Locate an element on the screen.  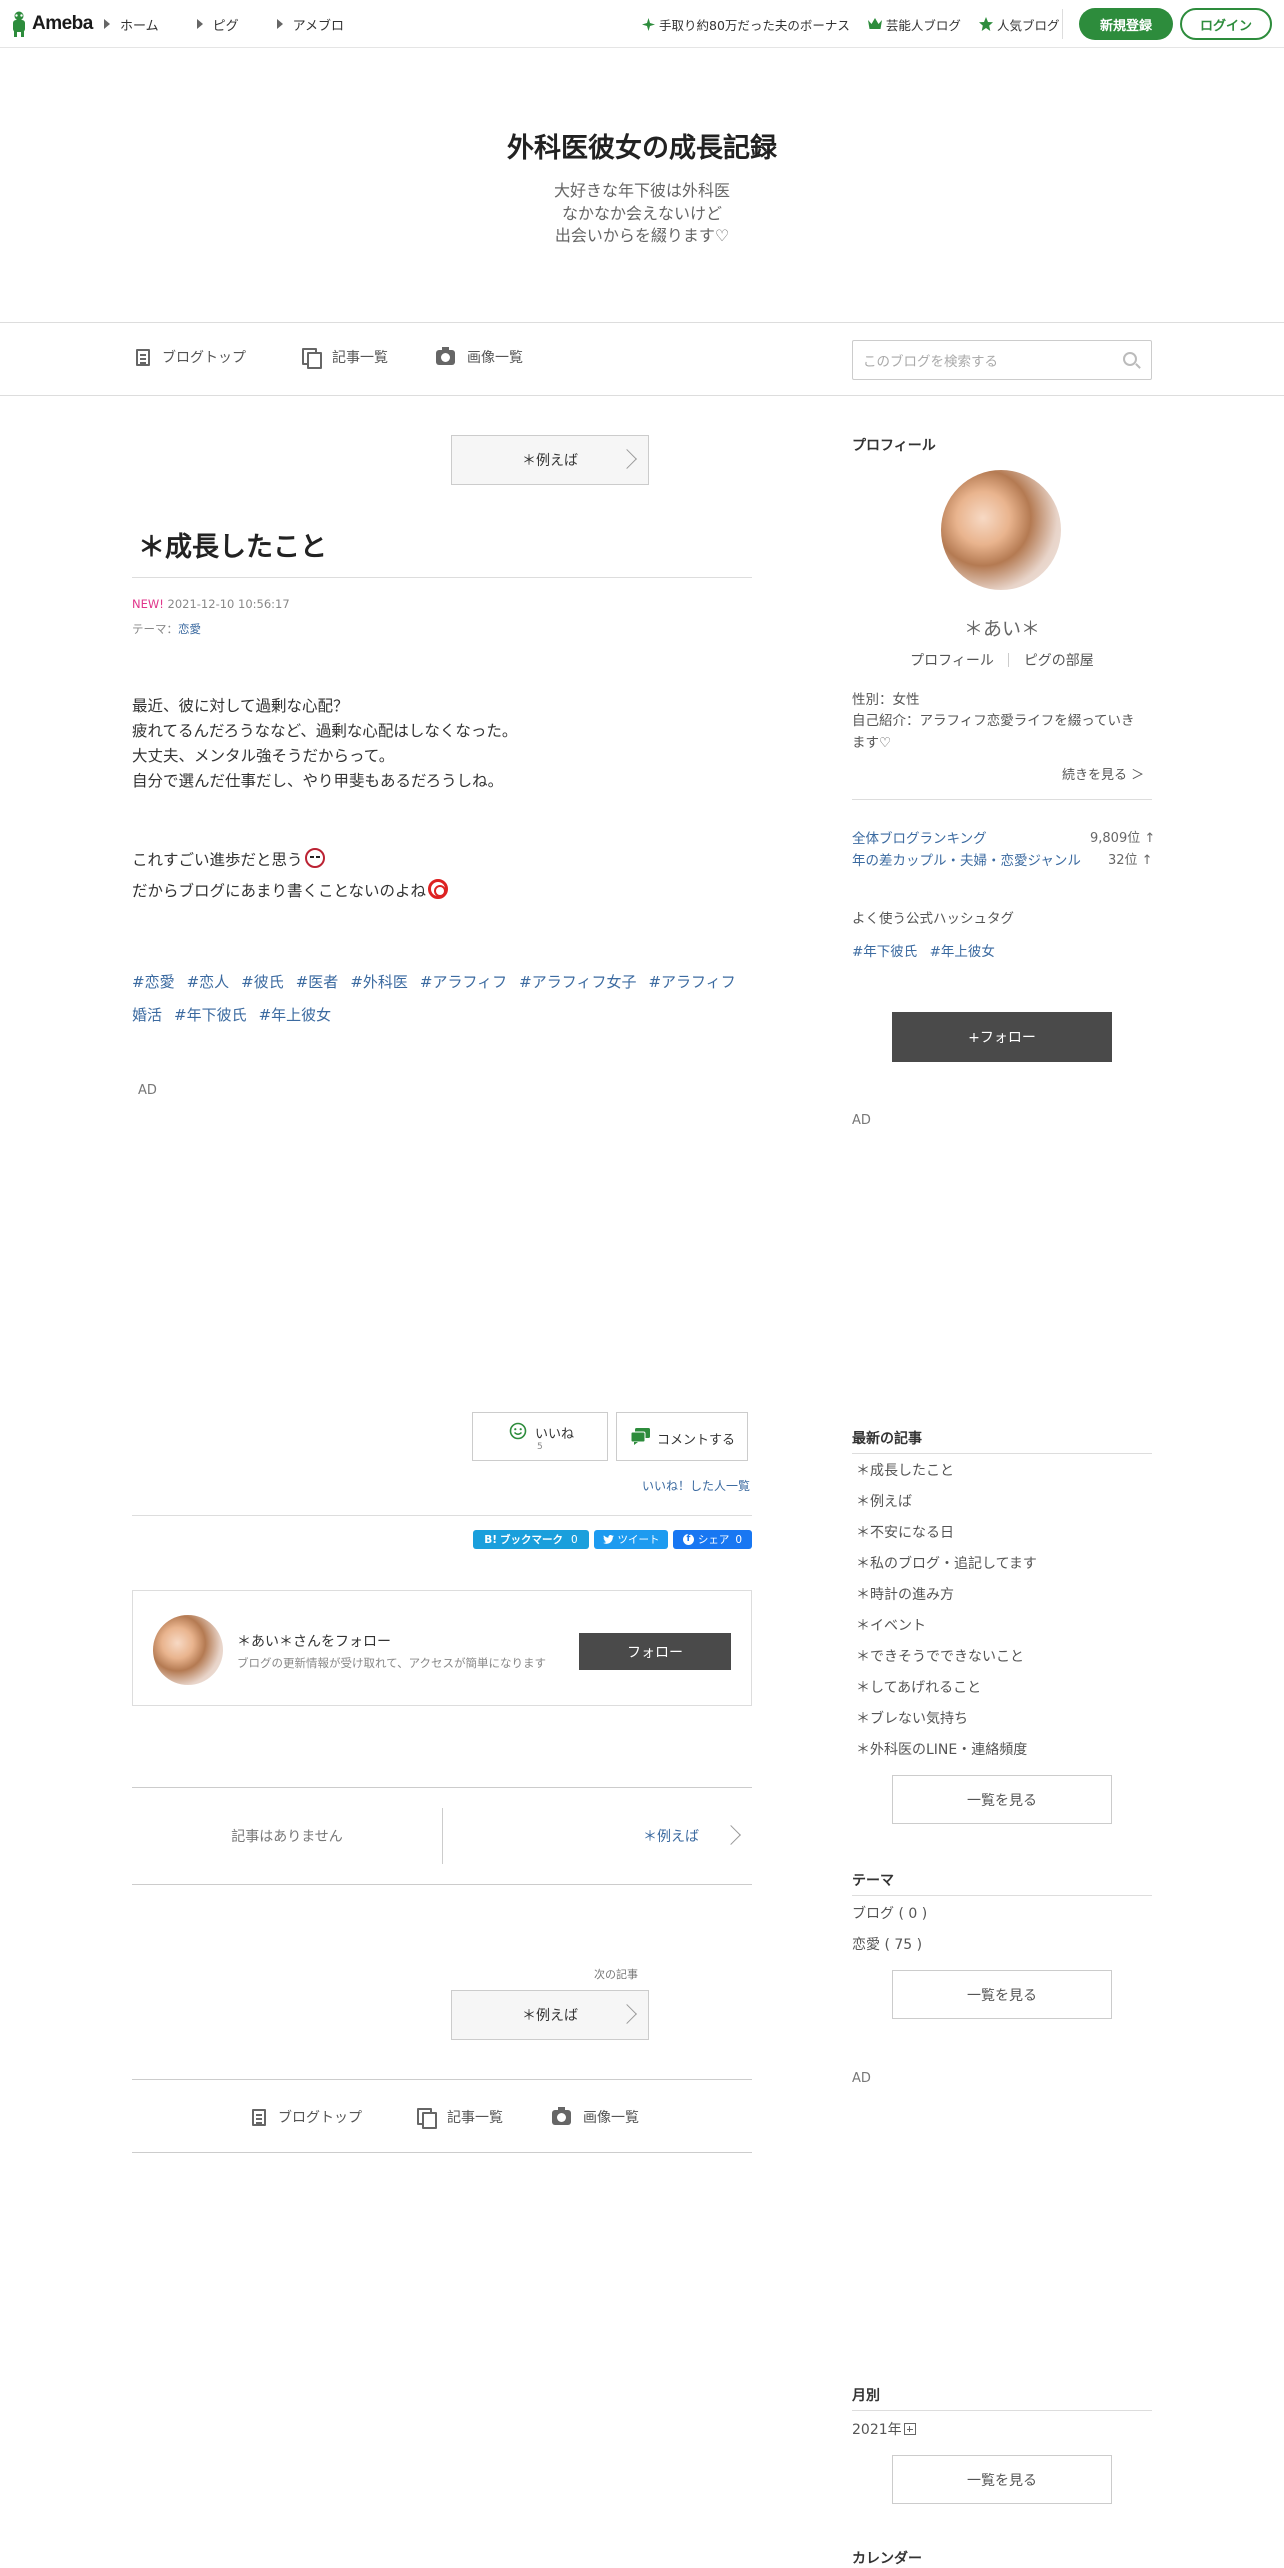
prev-entry-label: ＊例えば is located at coordinates (550, 461).